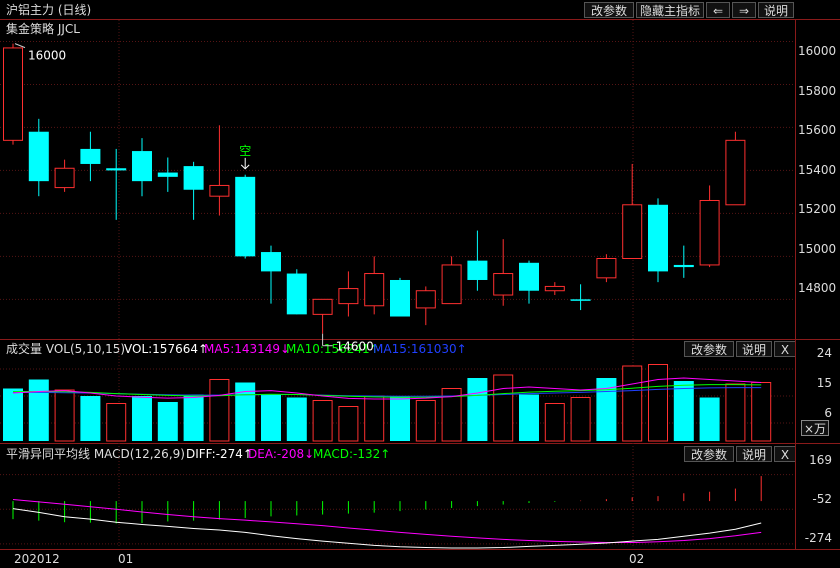  I want to click on macd-dea-line, so click(387, 521).